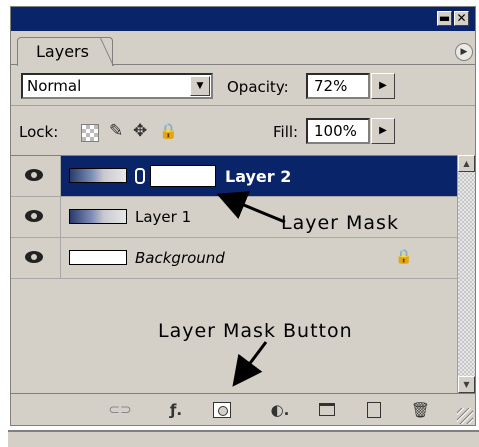 This screenshot has height=447, width=479. What do you see at coordinates (466, 163) in the screenshot?
I see `scroll-up-button: ▲` at bounding box center [466, 163].